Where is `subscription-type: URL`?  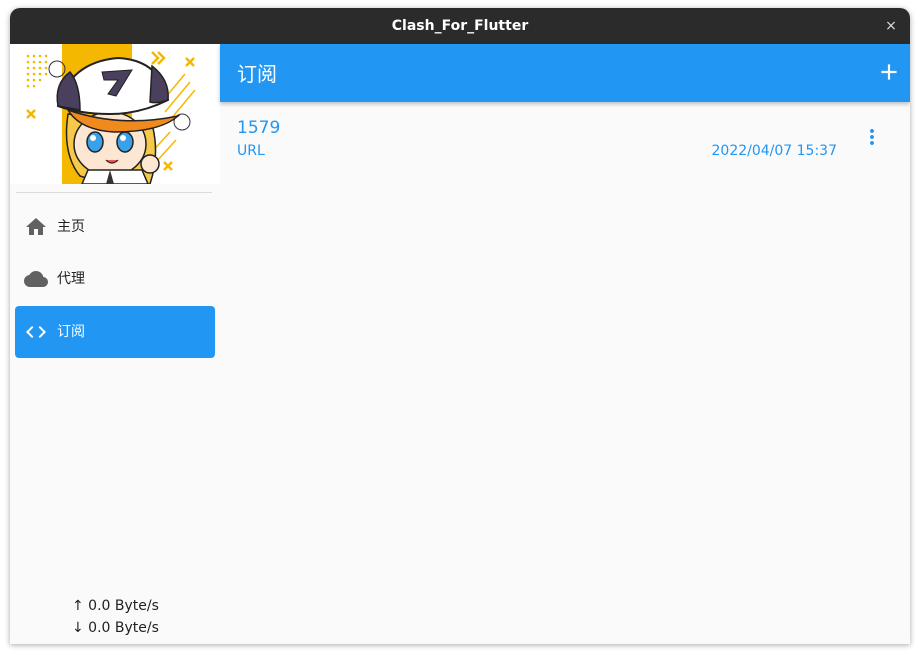
subscription-type: URL is located at coordinates (251, 151).